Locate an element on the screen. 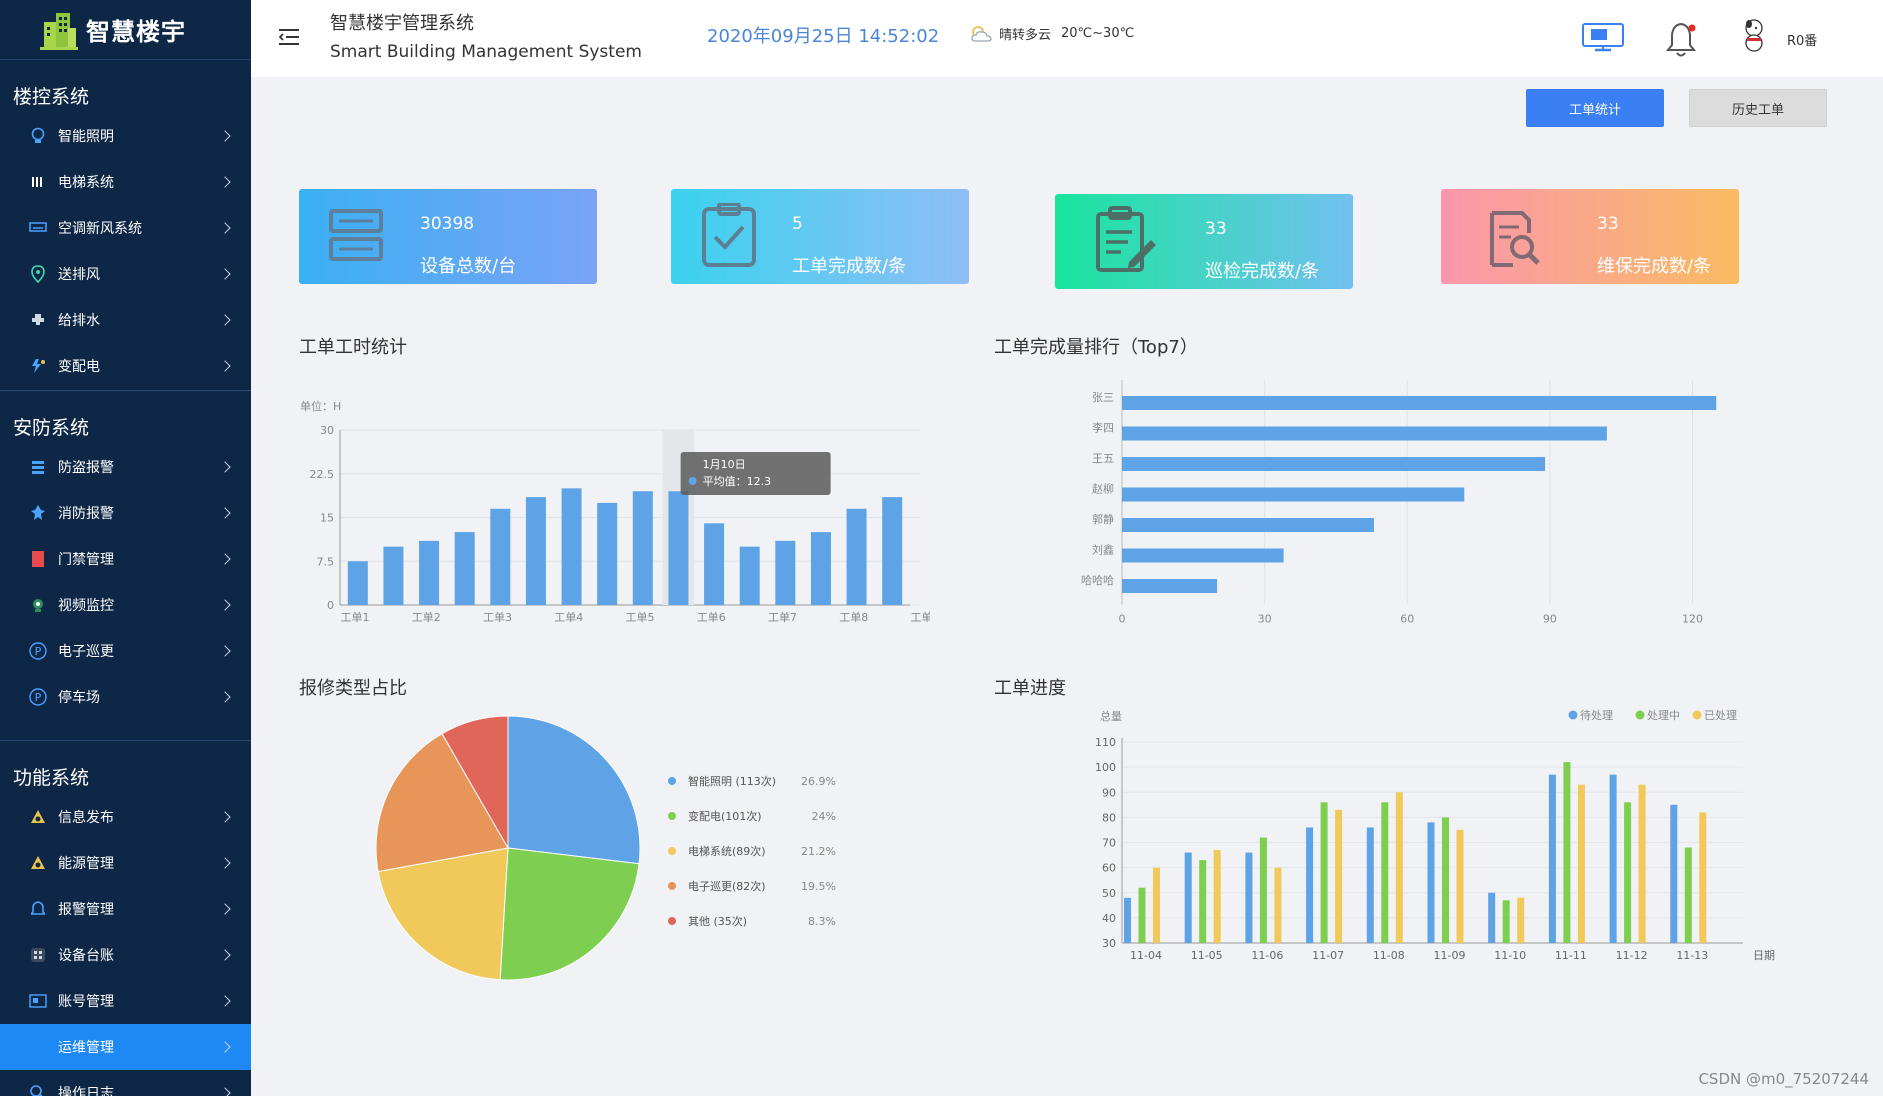 Image resolution: width=1883 pixels, height=1096 pixels. y-tick-label: 90 is located at coordinates (1109, 792).